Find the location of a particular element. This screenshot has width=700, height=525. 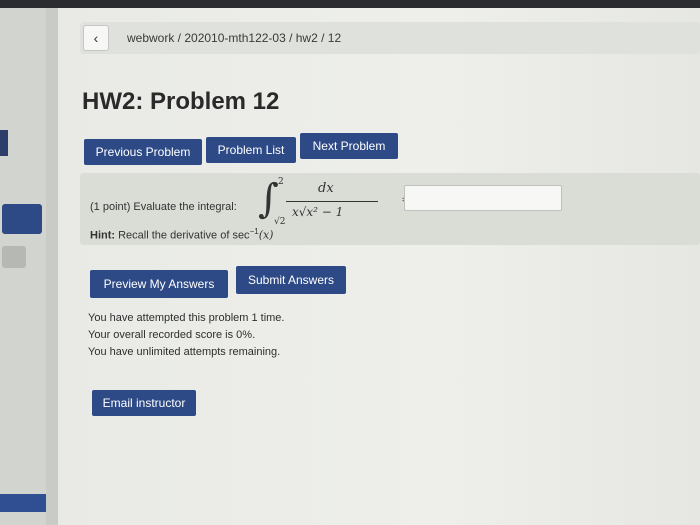

hint-superscript: −1 is located at coordinates (254, 231).